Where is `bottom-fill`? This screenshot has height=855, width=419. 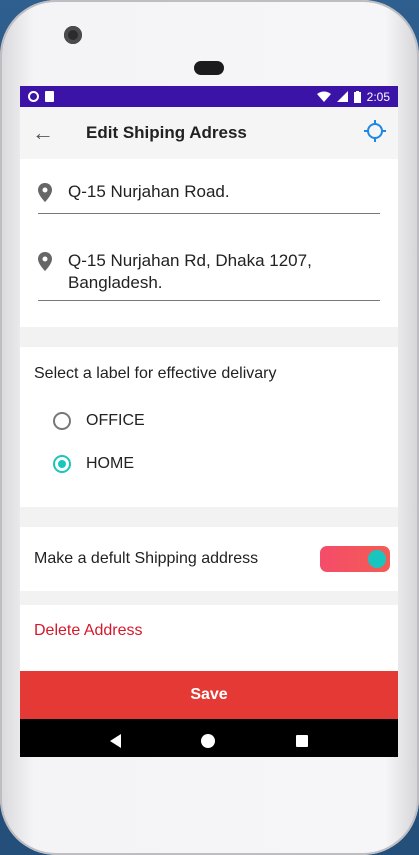
bottom-fill is located at coordinates (209, 664).